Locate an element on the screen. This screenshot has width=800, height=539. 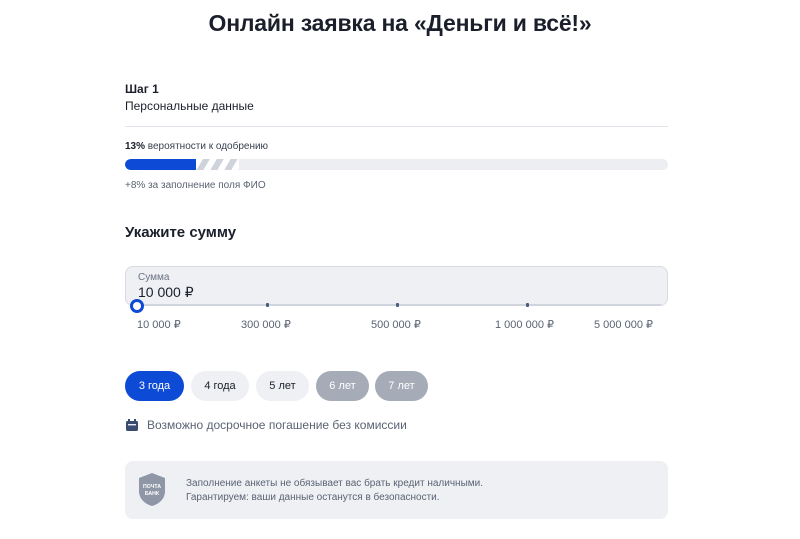
pochta-bank-shield-icon: ПОЧТА БАНК is located at coordinates (152, 489).